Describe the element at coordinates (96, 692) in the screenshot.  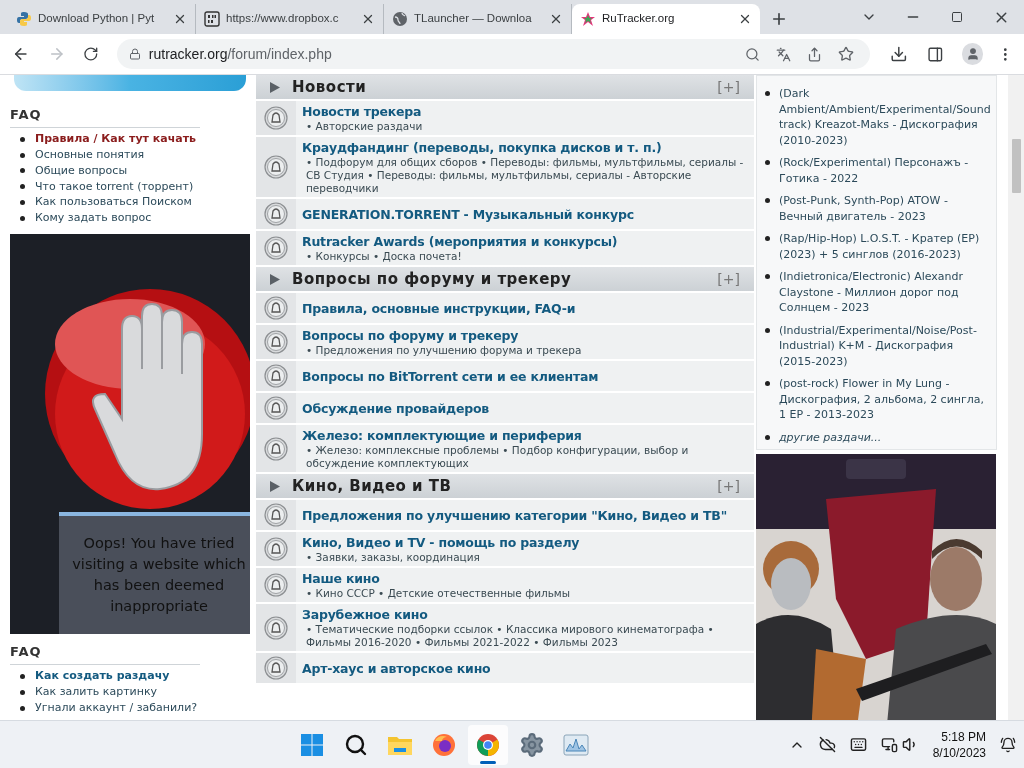
I see `faq-link: Как залить картинку` at that location.